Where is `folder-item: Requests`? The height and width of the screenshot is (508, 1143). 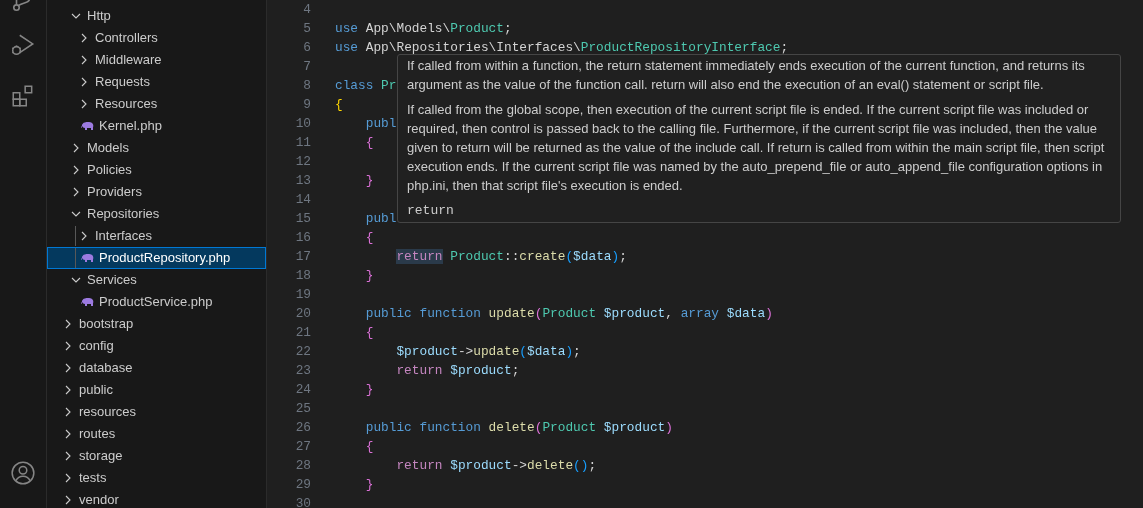 folder-item: Requests is located at coordinates (156, 82).